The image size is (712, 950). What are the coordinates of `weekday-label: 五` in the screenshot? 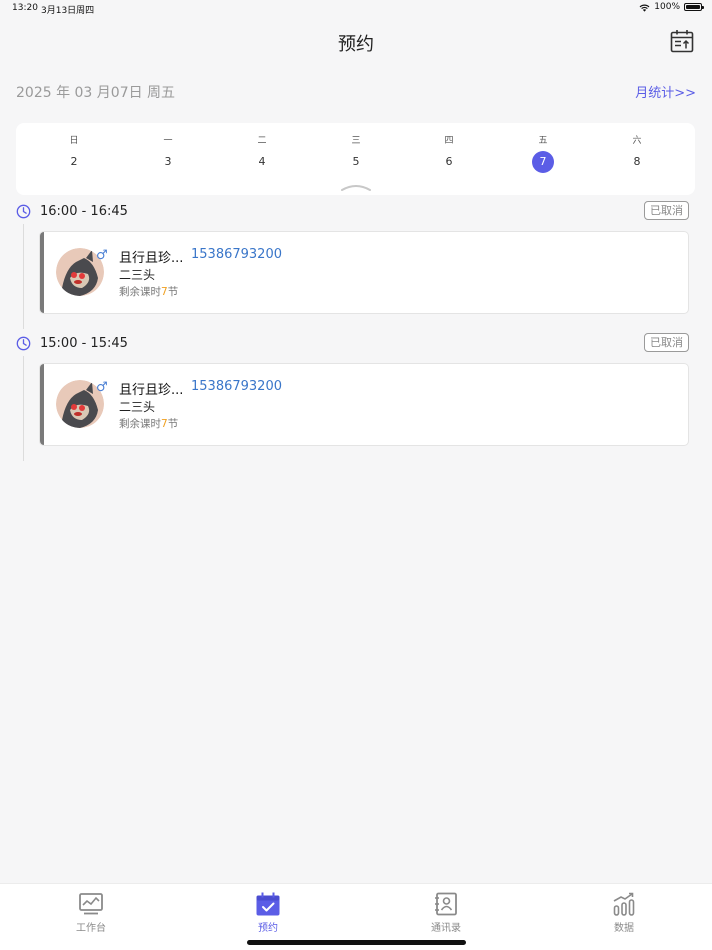 It's located at (543, 141).